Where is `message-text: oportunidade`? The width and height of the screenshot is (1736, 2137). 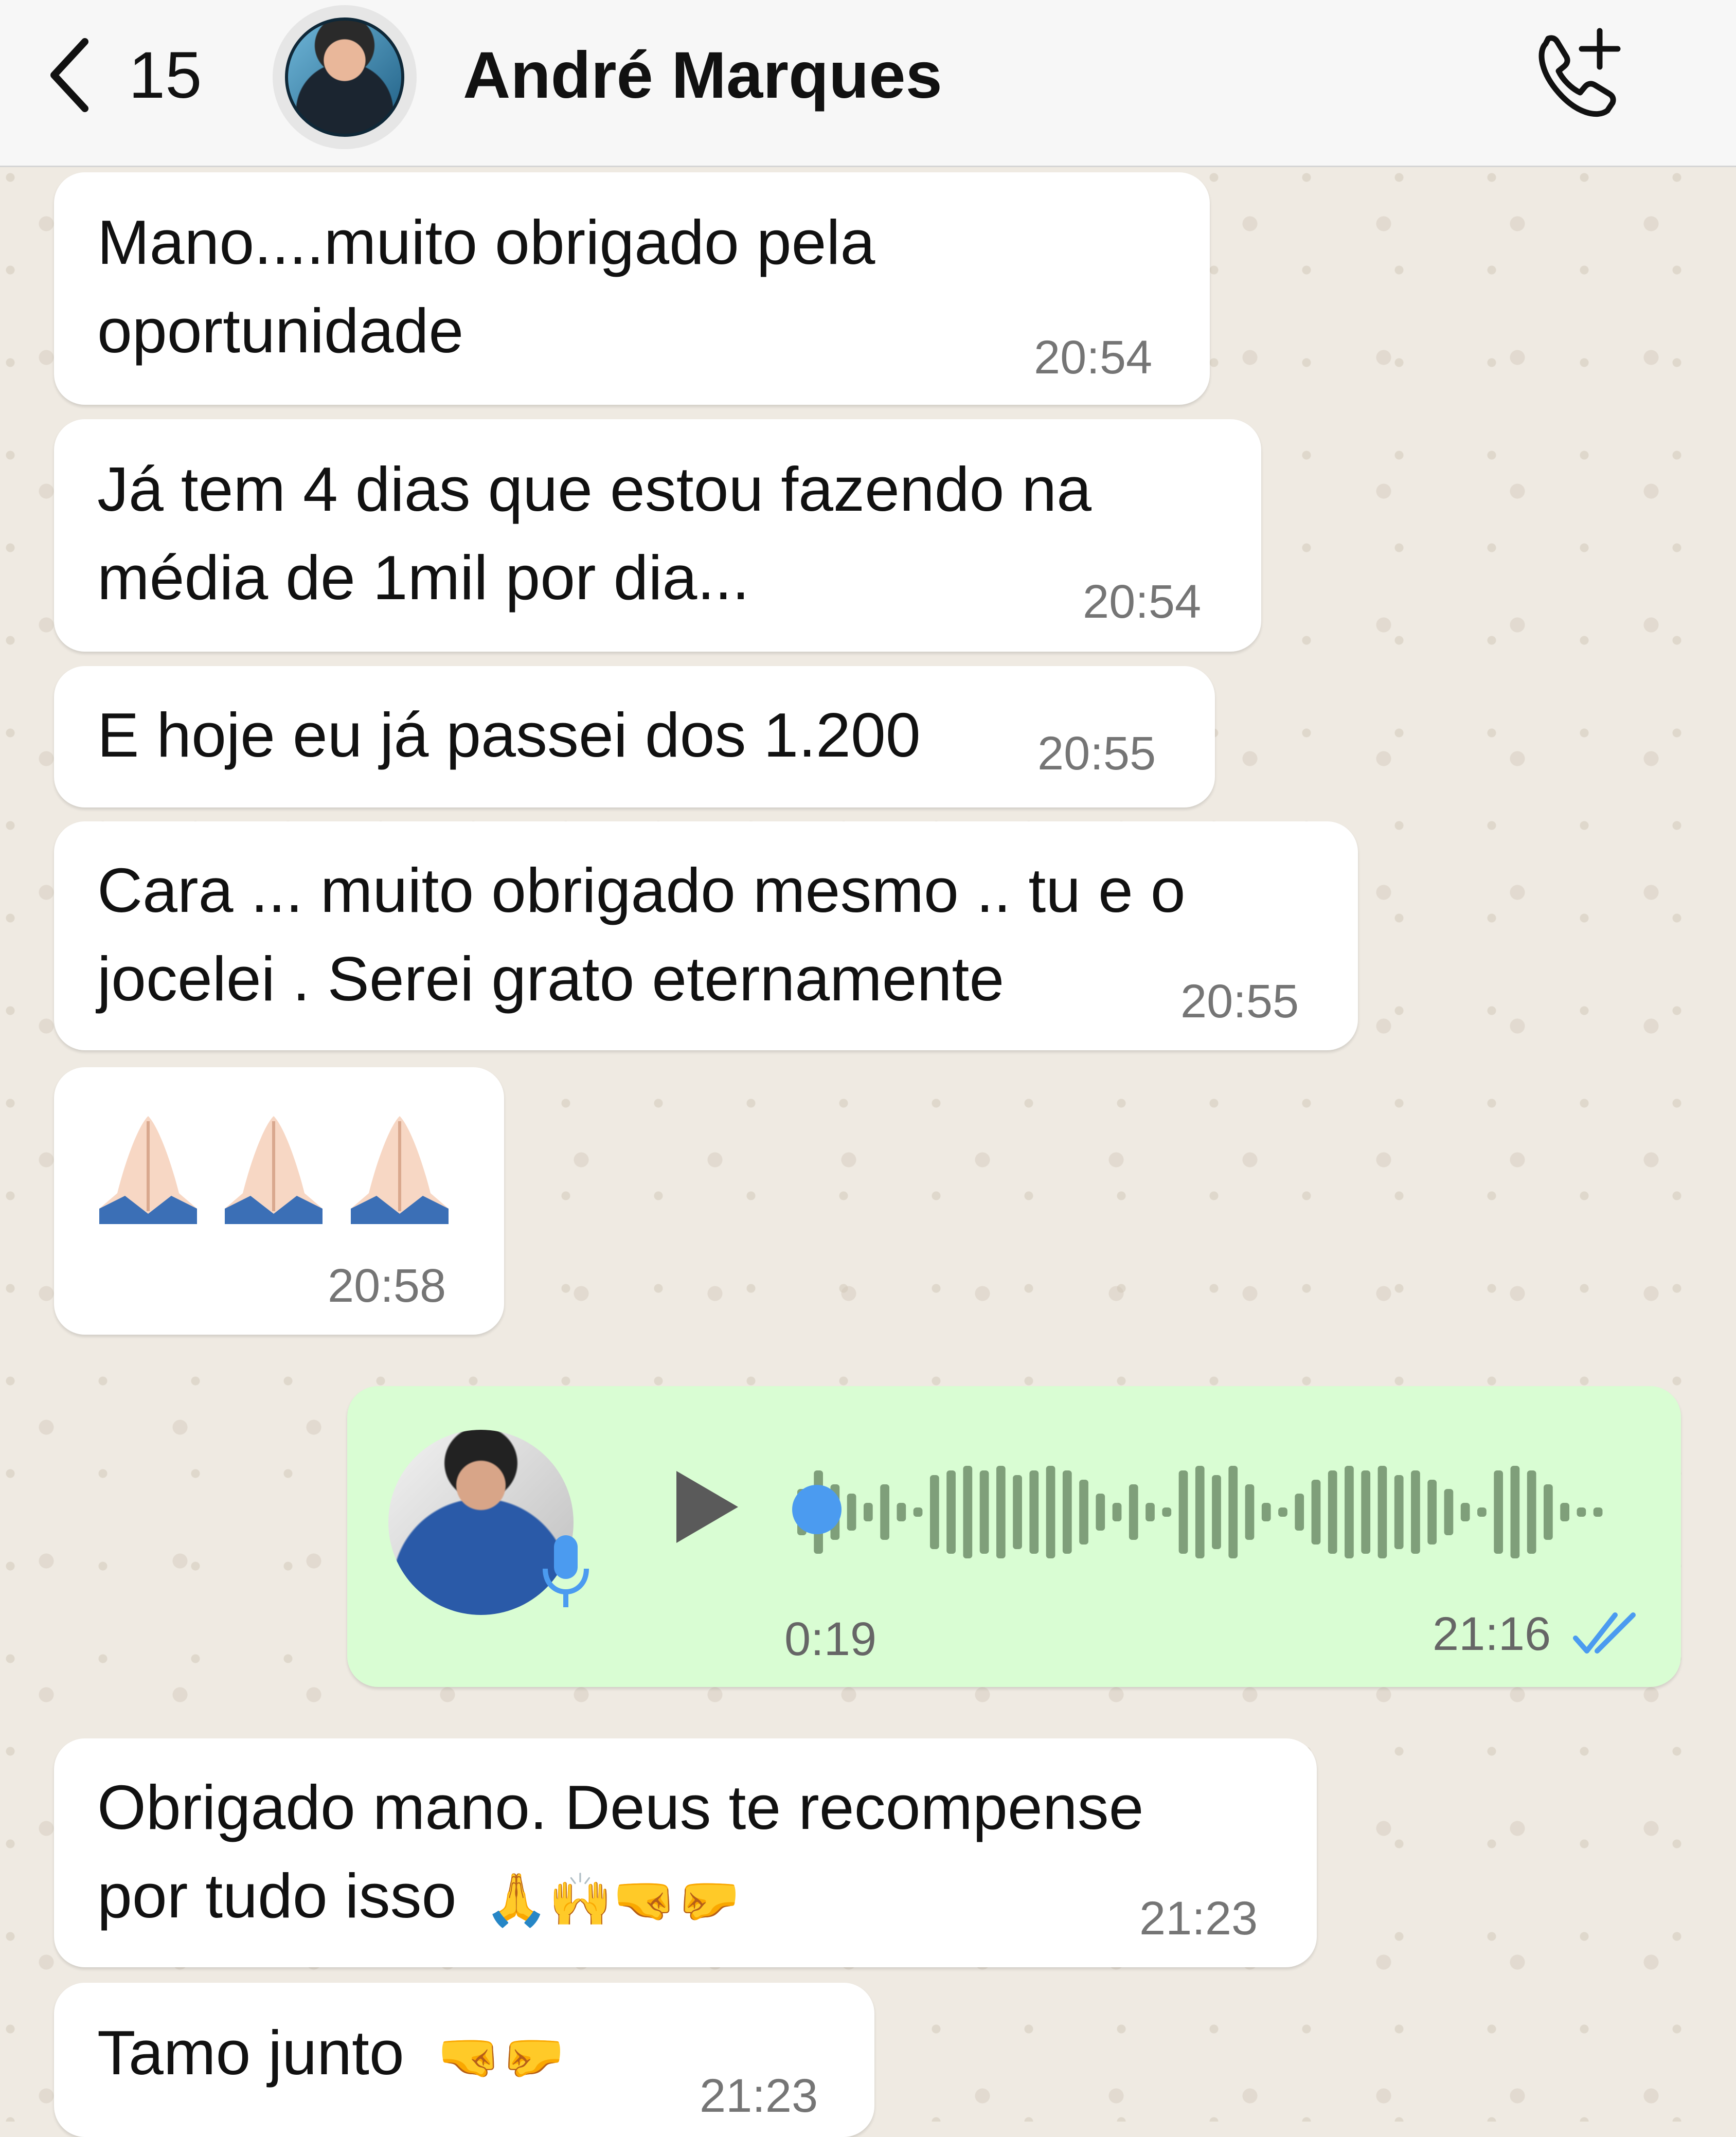 message-text: oportunidade is located at coordinates (280, 331).